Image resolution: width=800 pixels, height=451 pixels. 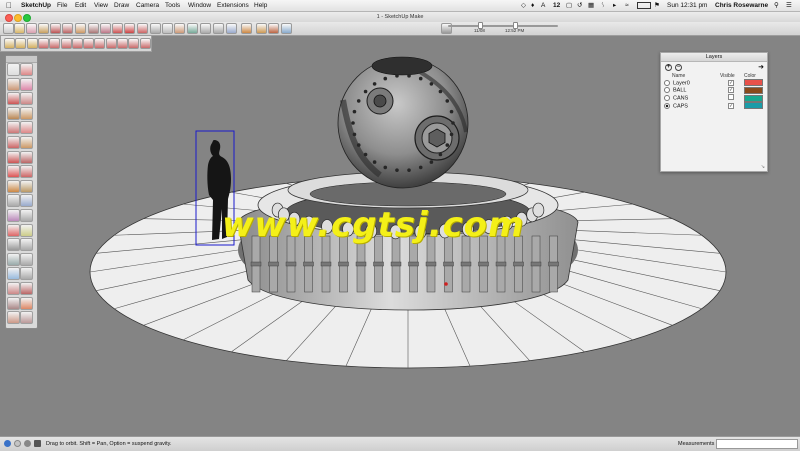 What do you see at coordinates (55, 43) in the screenshot?
I see `shaded-style-icon` at bounding box center [55, 43].